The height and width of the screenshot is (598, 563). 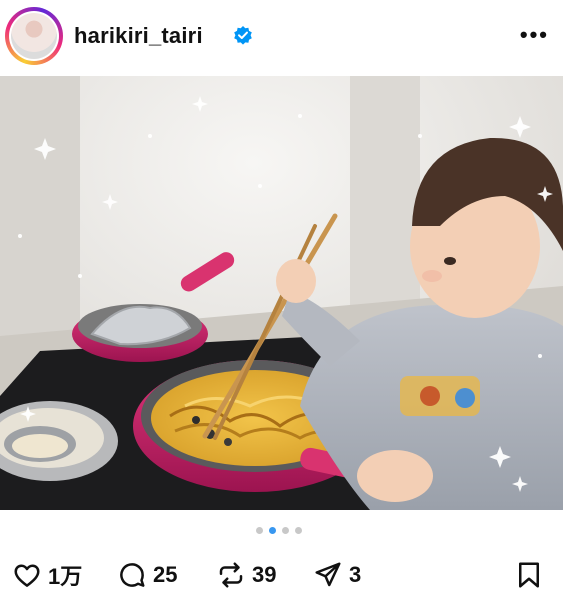 I want to click on like-button: 1万, so click(x=47, y=575).